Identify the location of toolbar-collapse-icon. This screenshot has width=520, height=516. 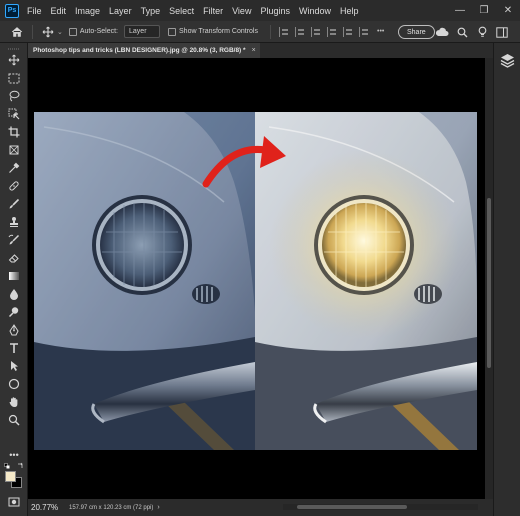
(14, 49).